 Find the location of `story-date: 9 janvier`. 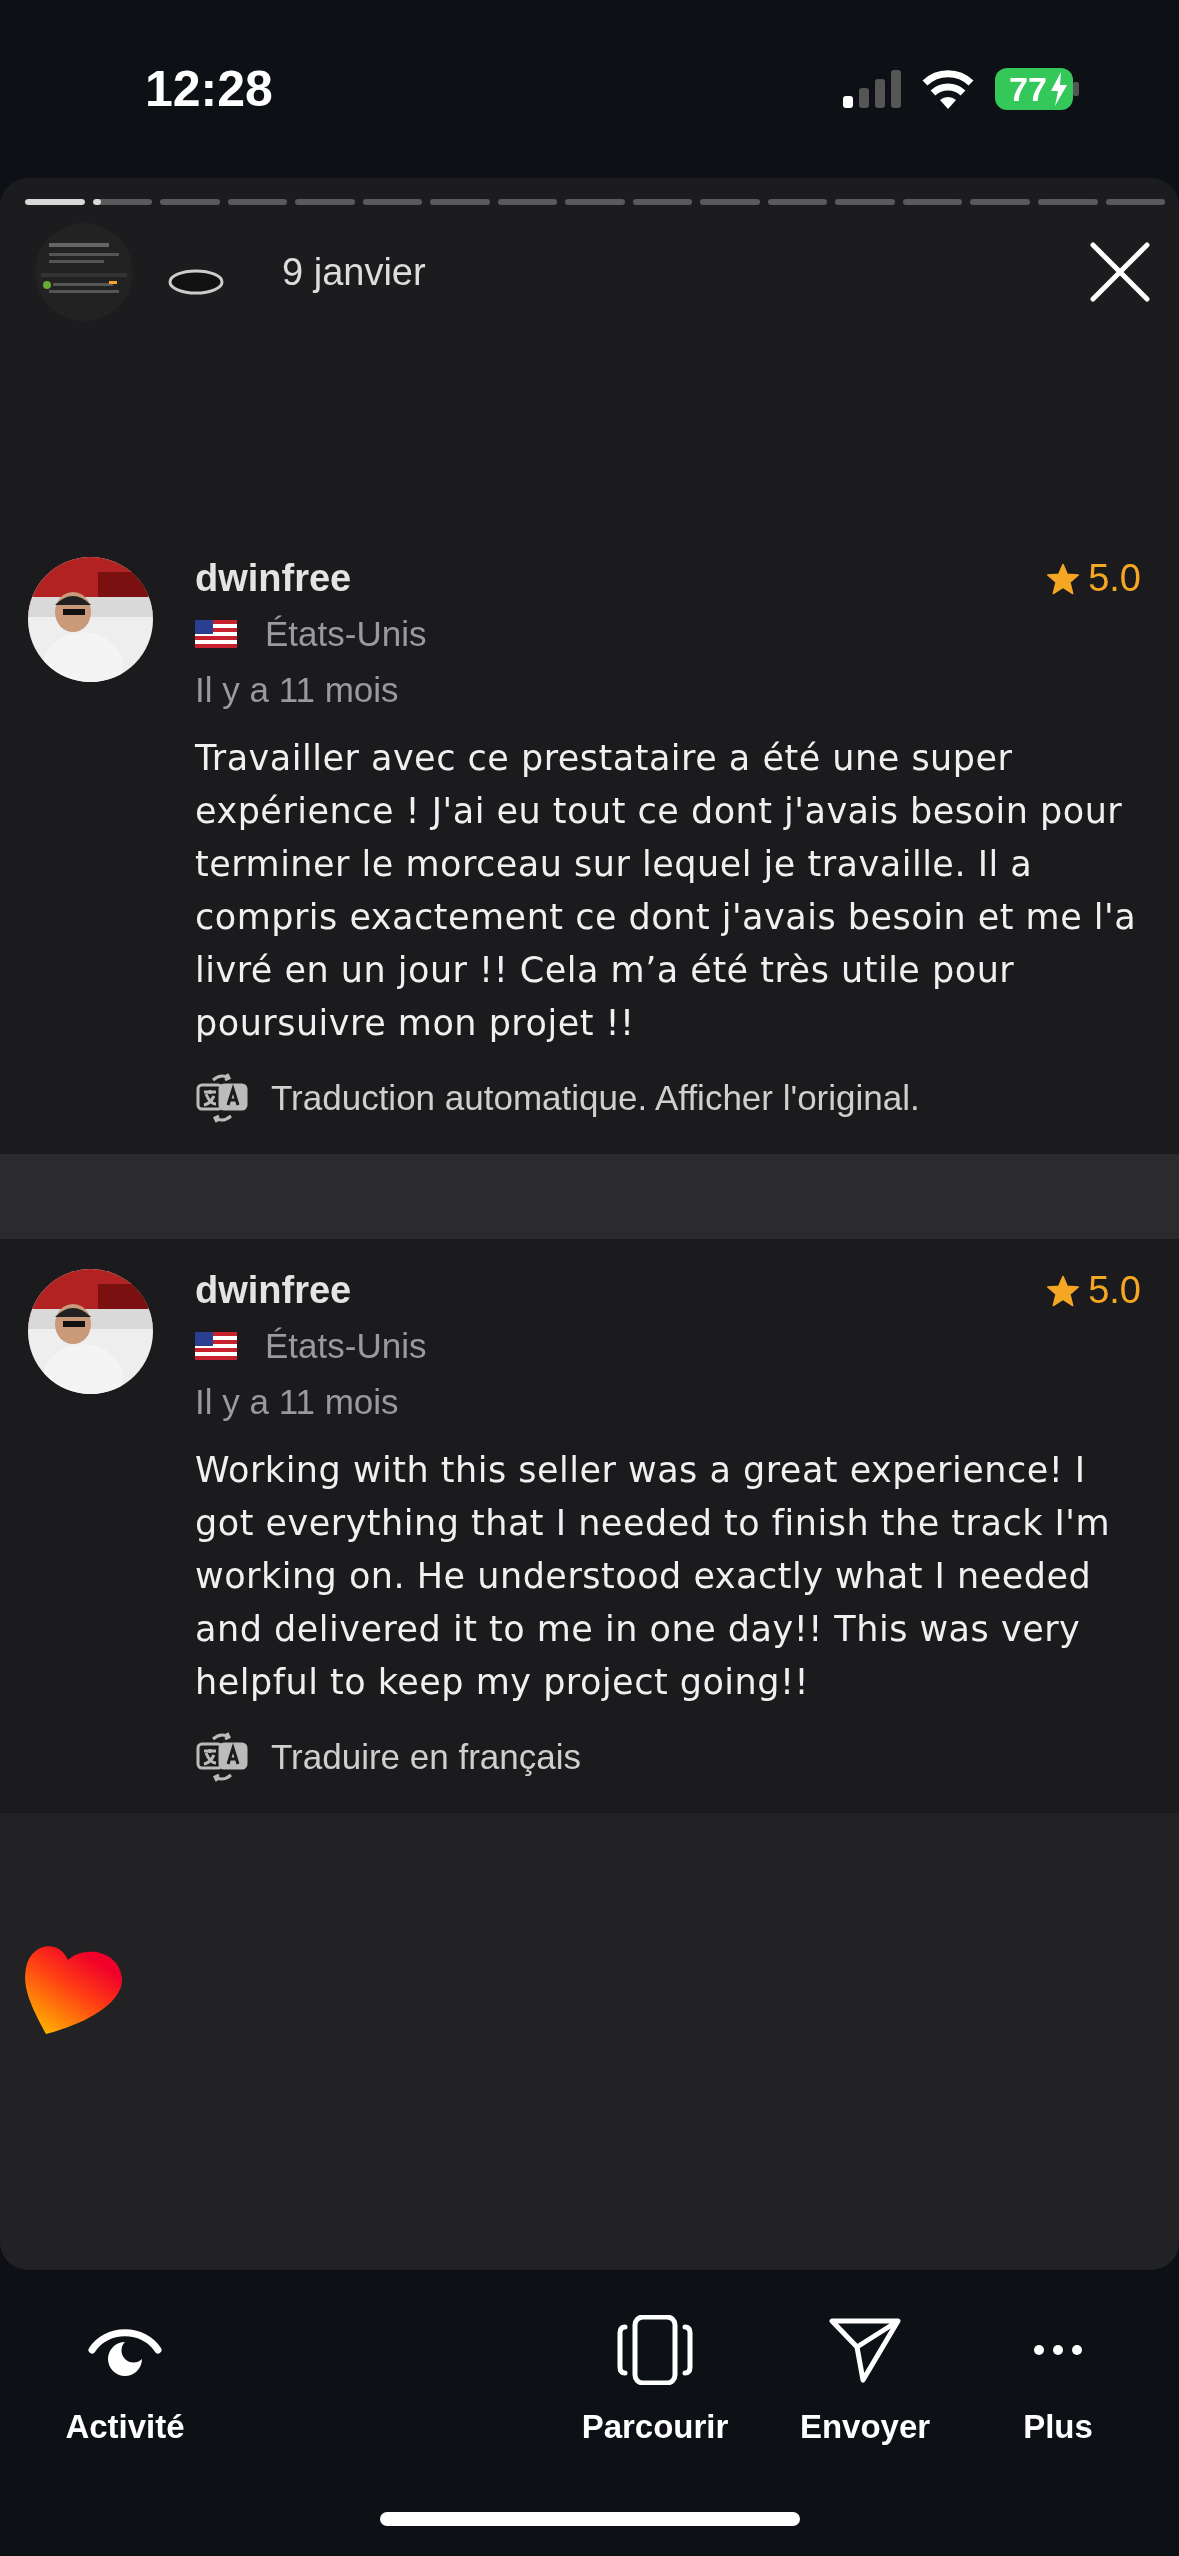

story-date: 9 janvier is located at coordinates (354, 272).